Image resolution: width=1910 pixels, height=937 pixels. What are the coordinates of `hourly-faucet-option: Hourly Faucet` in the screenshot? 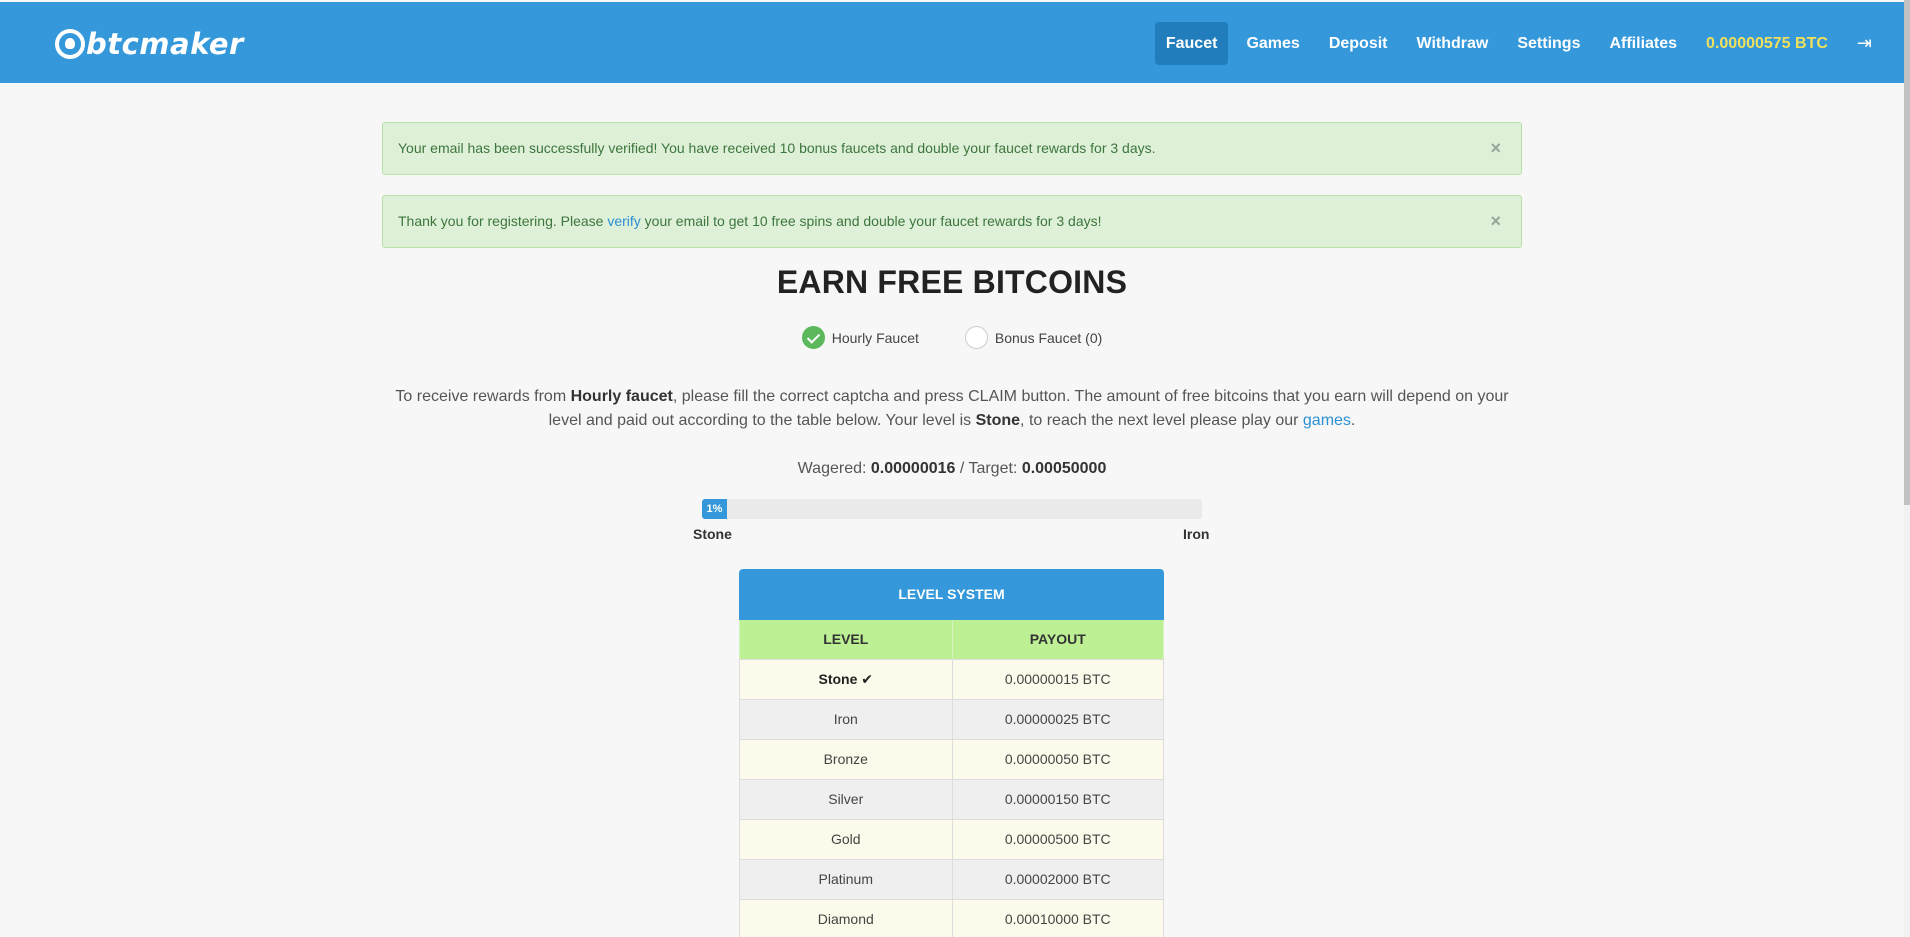 It's located at (860, 337).